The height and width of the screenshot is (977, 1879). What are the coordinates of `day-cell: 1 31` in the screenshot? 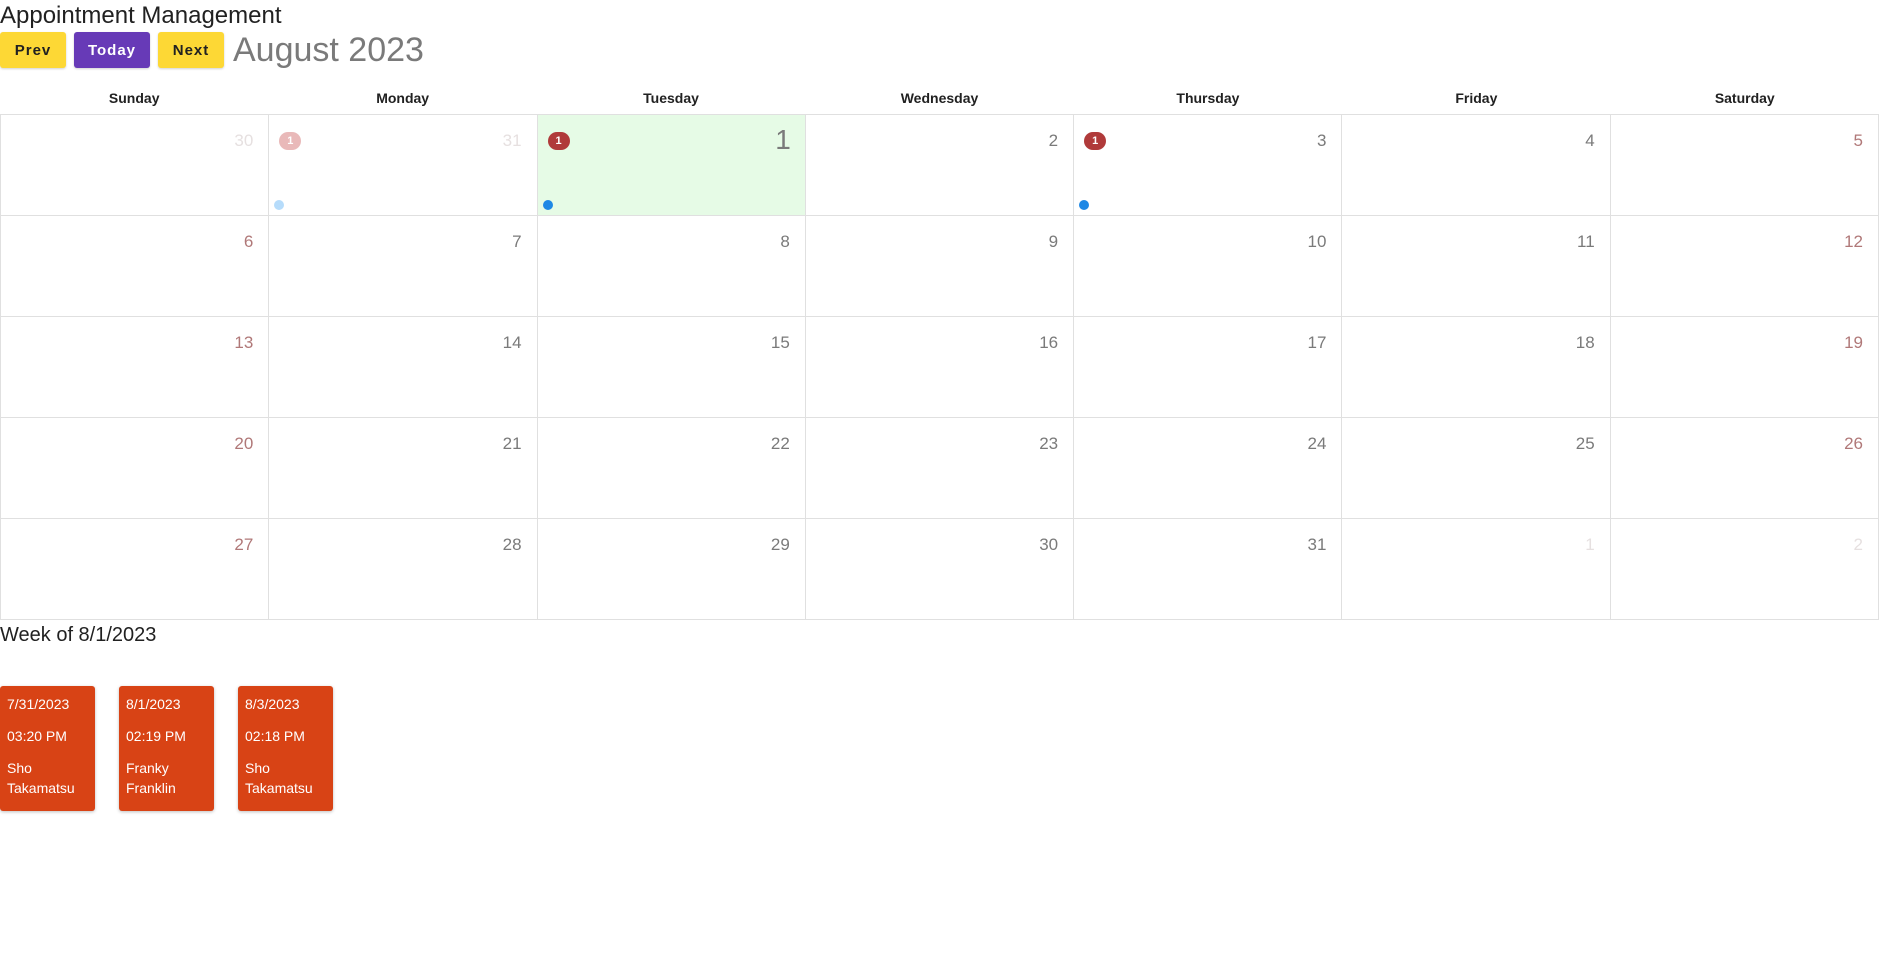 It's located at (403, 165).